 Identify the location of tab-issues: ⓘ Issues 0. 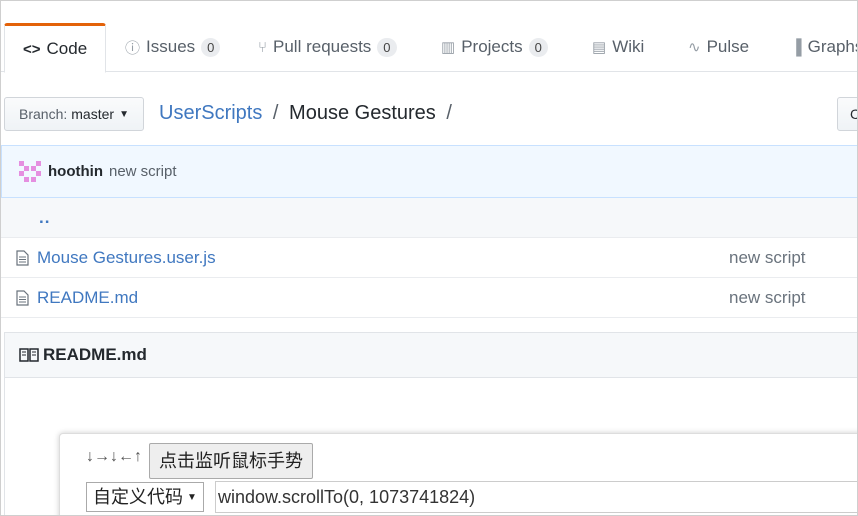
(173, 47).